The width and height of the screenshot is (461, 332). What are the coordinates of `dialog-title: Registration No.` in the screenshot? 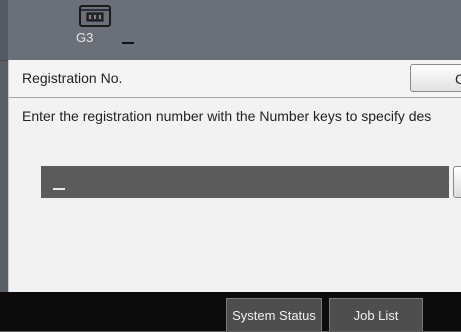 It's located at (72, 78).